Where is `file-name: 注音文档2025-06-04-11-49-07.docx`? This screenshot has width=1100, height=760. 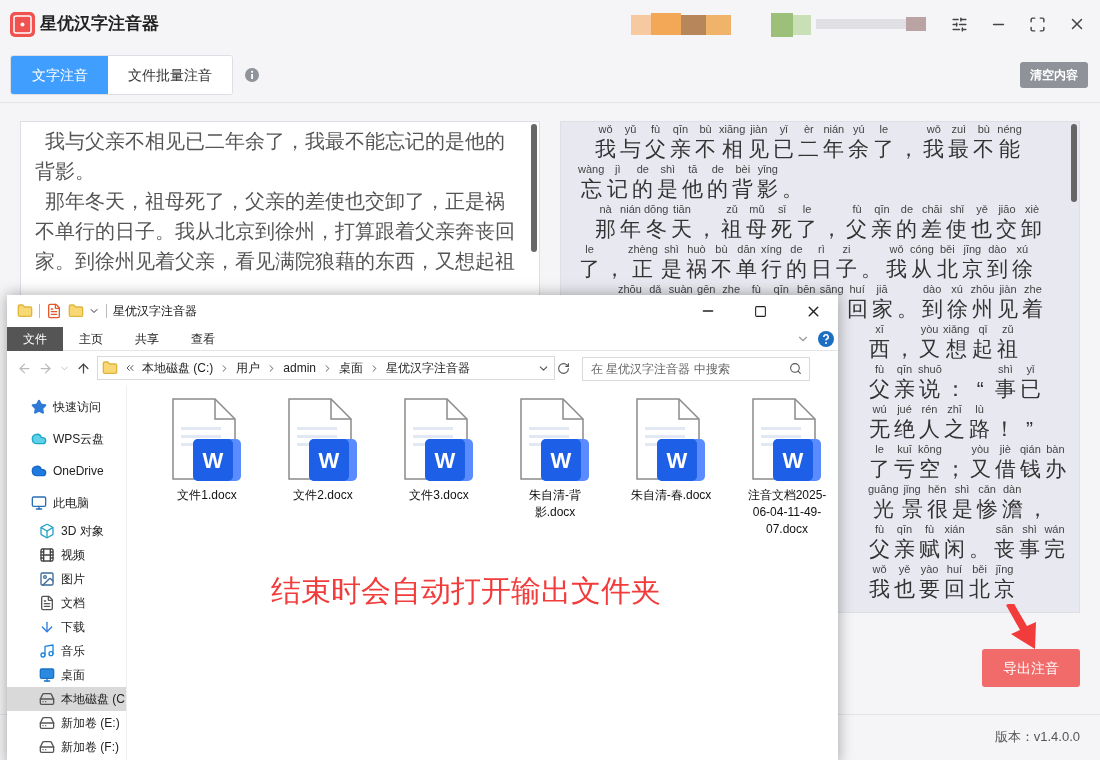
file-name: 注音文档2025-06-04-11-49-07.docx is located at coordinates (787, 512).